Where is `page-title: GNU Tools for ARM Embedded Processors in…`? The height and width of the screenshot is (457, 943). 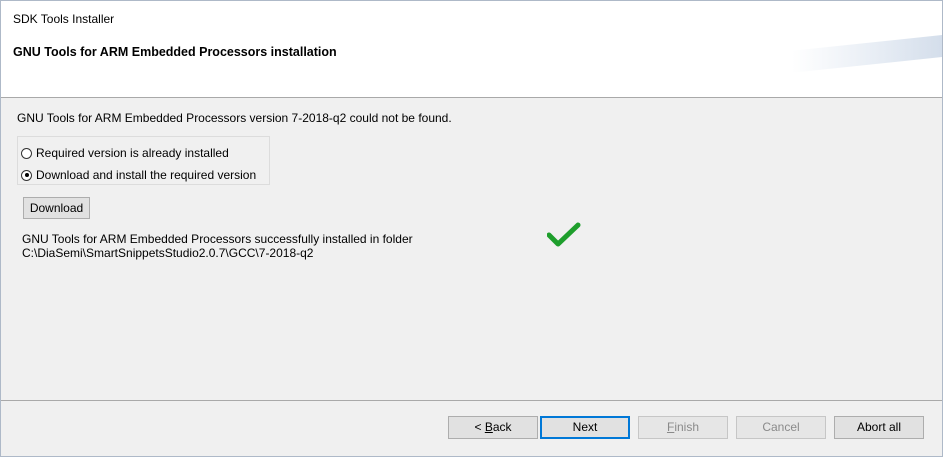
page-title: GNU Tools for ARM Embedded Processors in… is located at coordinates (175, 52).